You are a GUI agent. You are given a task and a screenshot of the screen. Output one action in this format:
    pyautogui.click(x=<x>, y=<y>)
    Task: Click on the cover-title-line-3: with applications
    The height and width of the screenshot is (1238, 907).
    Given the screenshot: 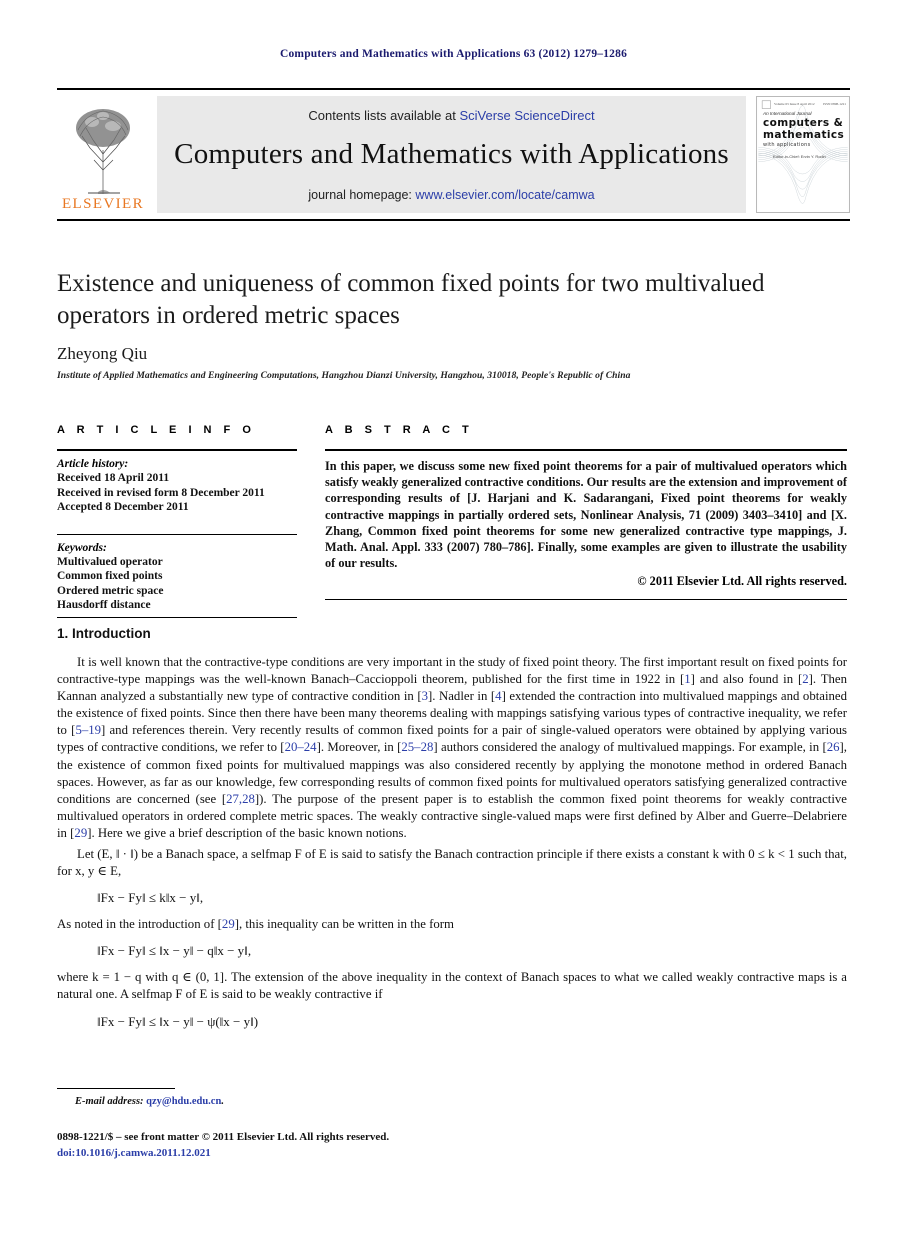 What is the action you would take?
    pyautogui.click(x=787, y=145)
    